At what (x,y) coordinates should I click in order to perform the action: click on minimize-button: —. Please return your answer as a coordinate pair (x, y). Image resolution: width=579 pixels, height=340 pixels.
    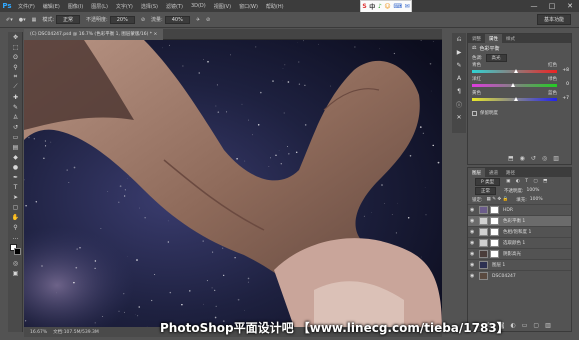
    Looking at the image, I should click on (534, 6).